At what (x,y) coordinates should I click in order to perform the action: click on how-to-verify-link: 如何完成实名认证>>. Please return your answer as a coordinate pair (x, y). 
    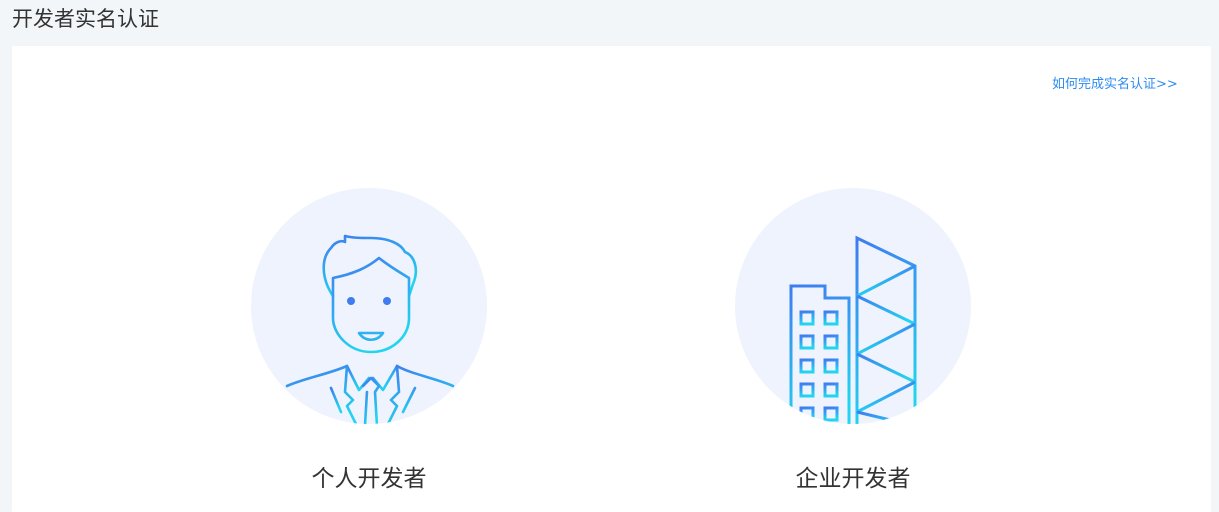
    Looking at the image, I should click on (1115, 85).